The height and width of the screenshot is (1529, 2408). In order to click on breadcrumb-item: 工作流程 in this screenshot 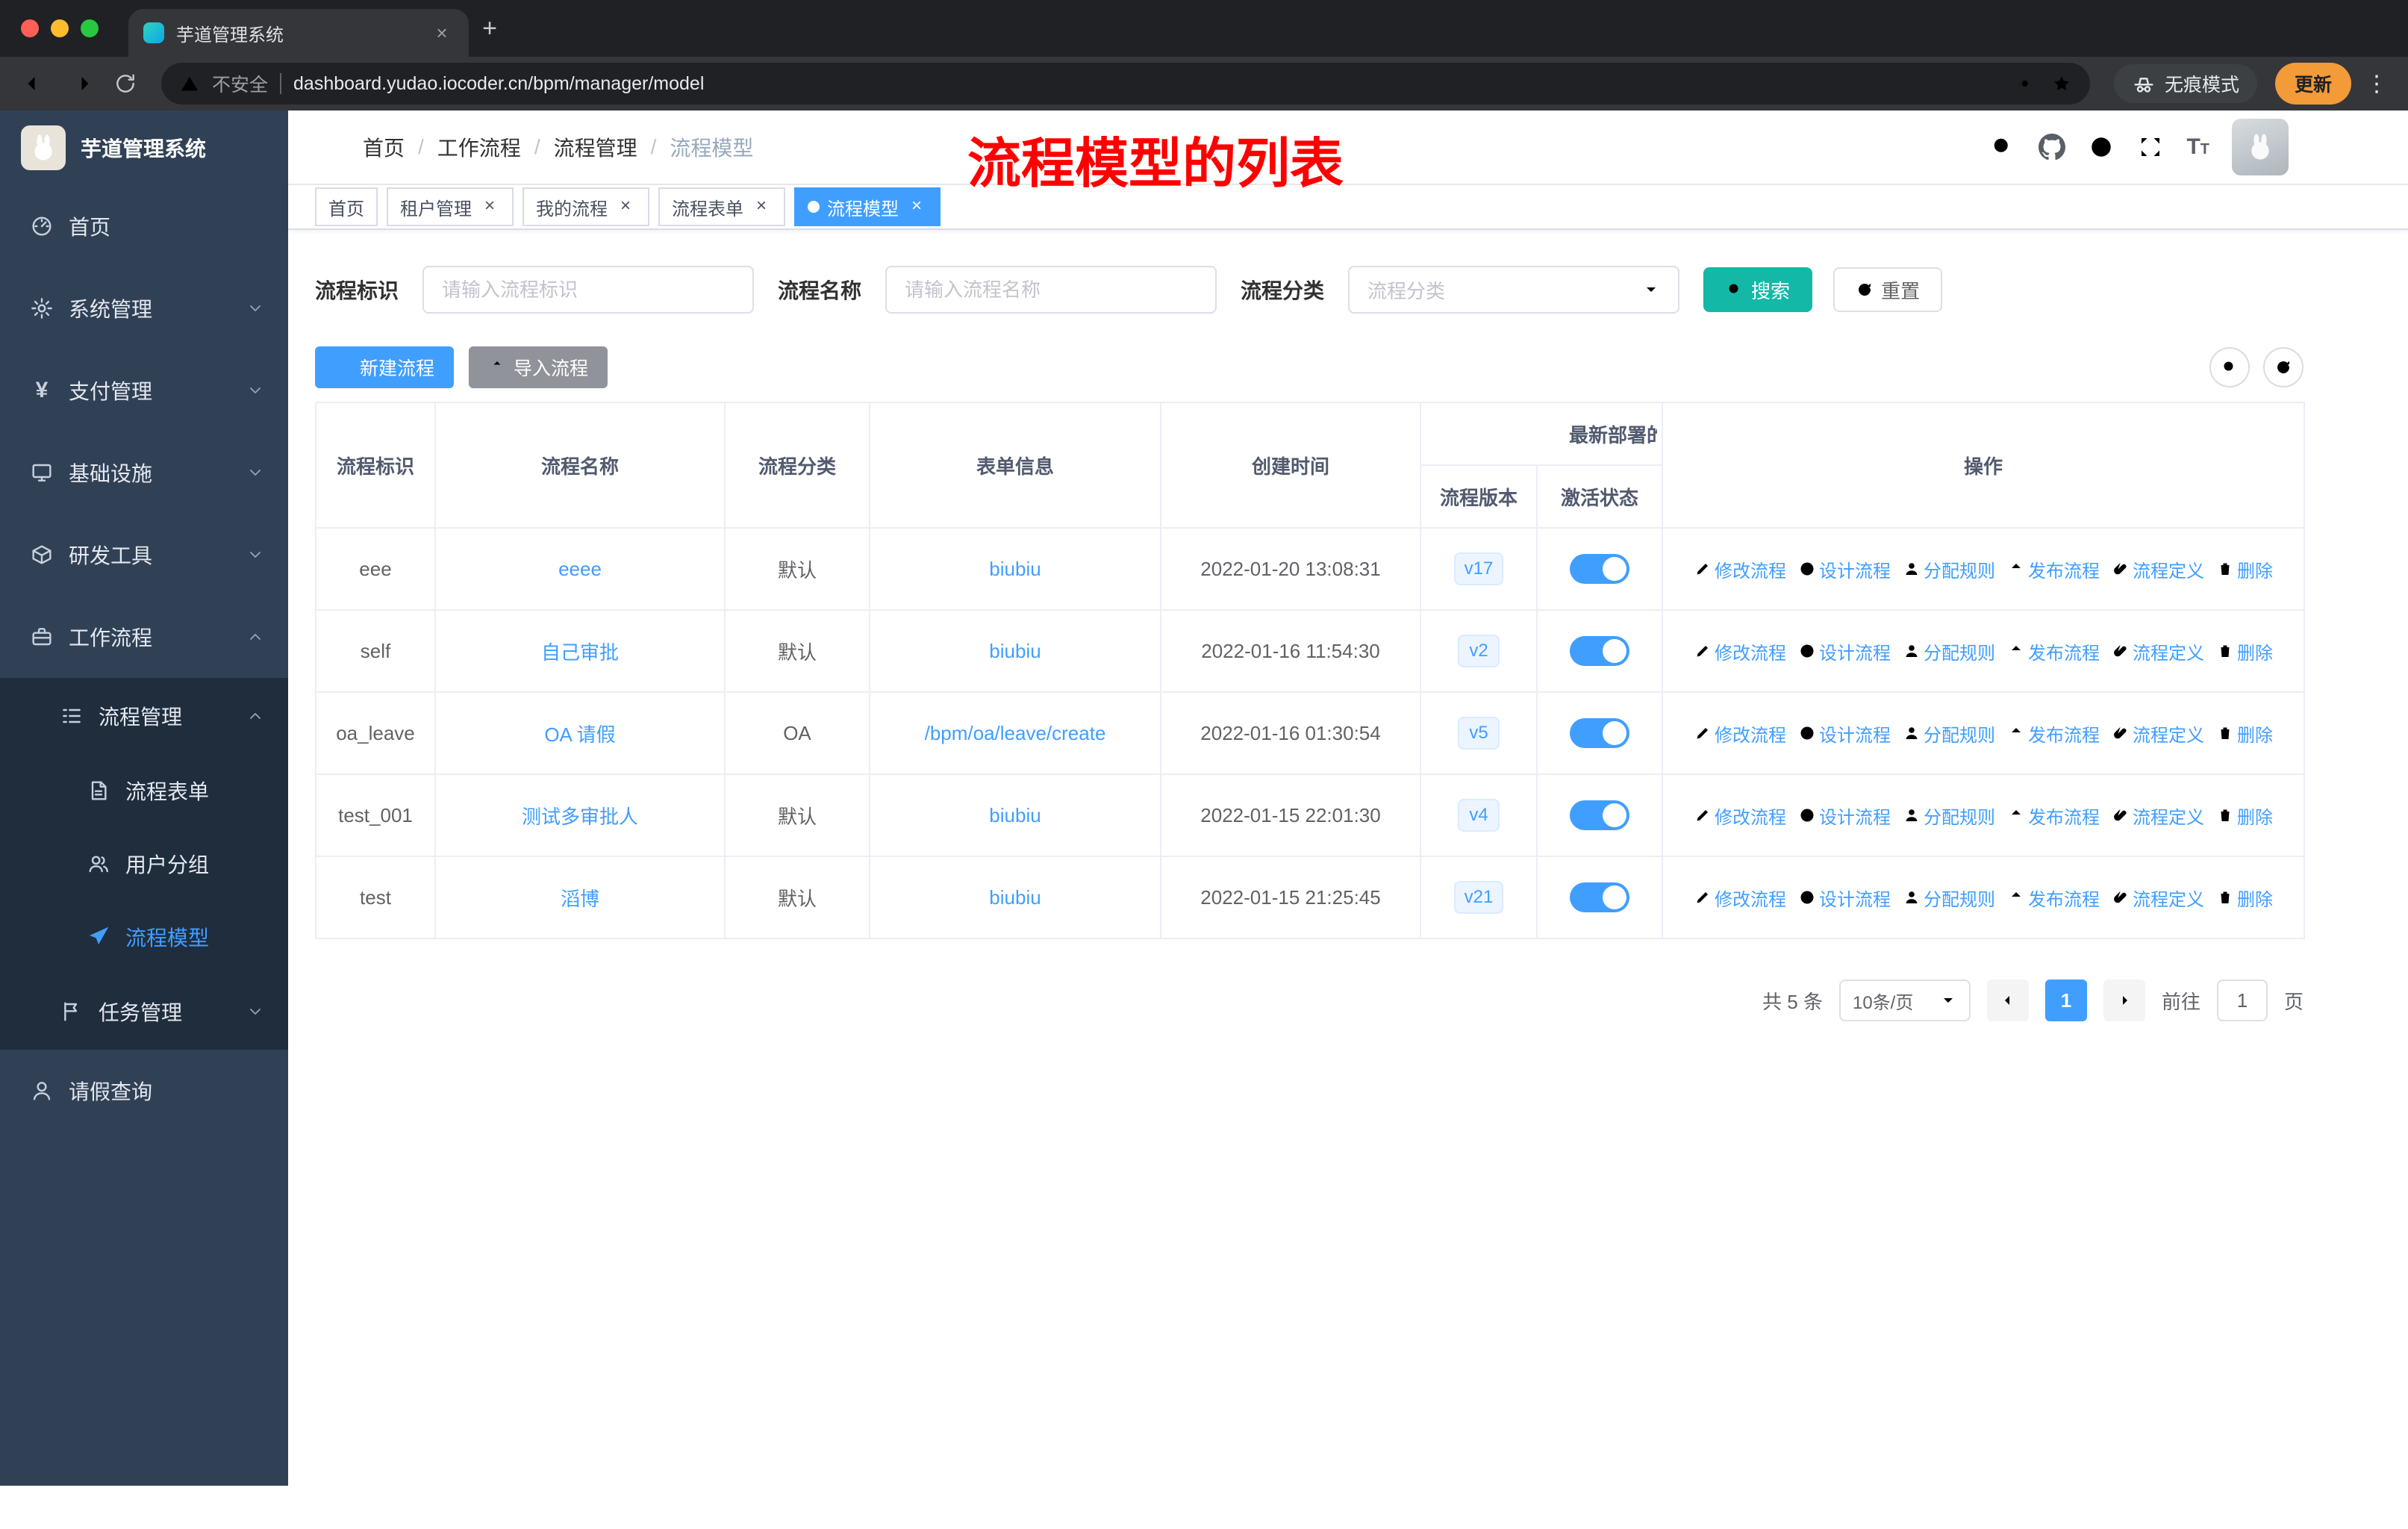, I will do `click(479, 147)`.